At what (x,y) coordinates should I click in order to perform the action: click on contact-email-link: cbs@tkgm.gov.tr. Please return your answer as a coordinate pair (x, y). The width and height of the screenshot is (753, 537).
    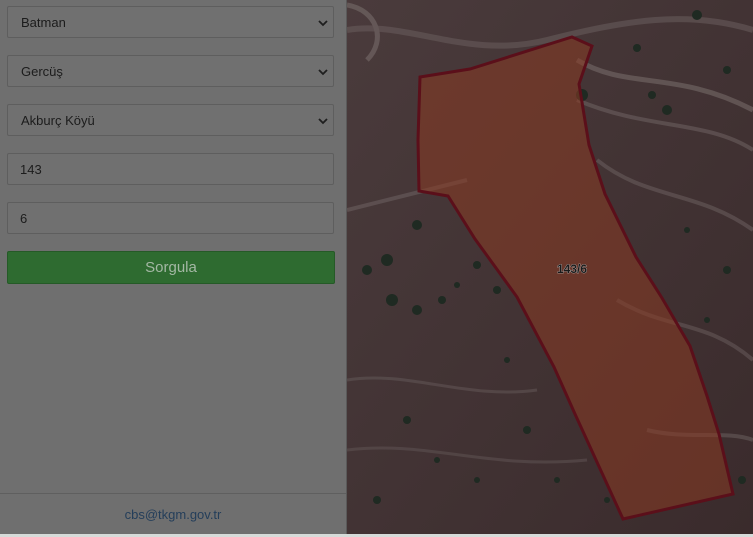
    Looking at the image, I should click on (173, 514).